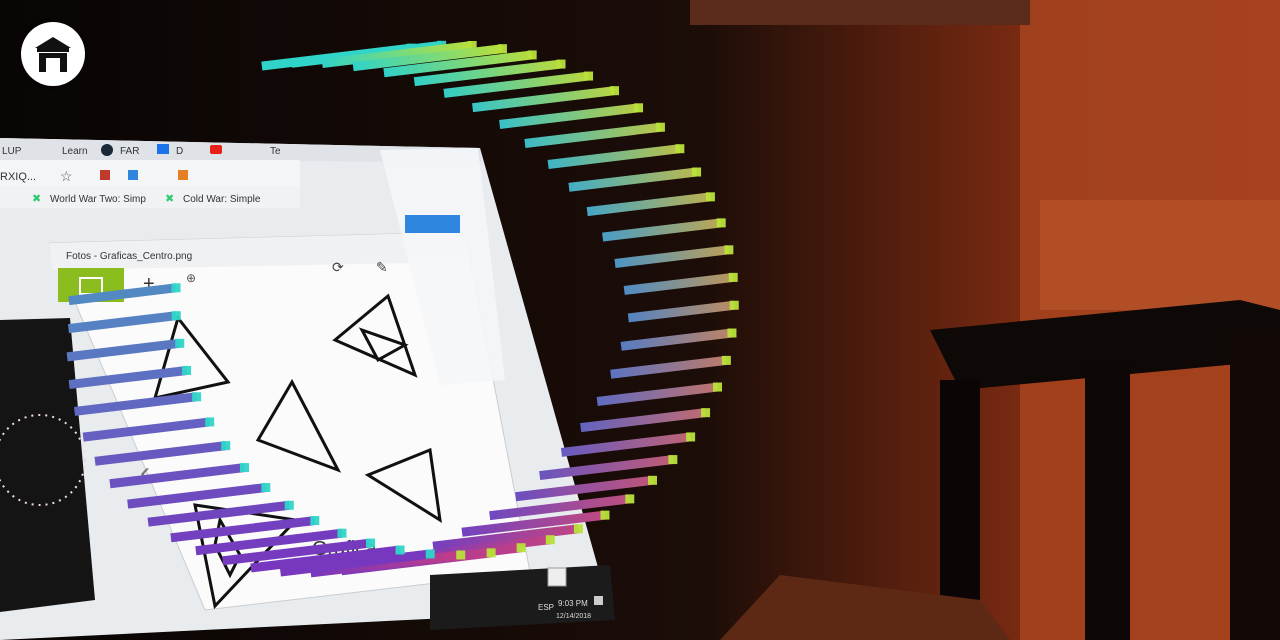 The image size is (1280, 640). Describe the element at coordinates (191, 278) in the screenshot. I see `zoom-icon: ⊕` at that location.